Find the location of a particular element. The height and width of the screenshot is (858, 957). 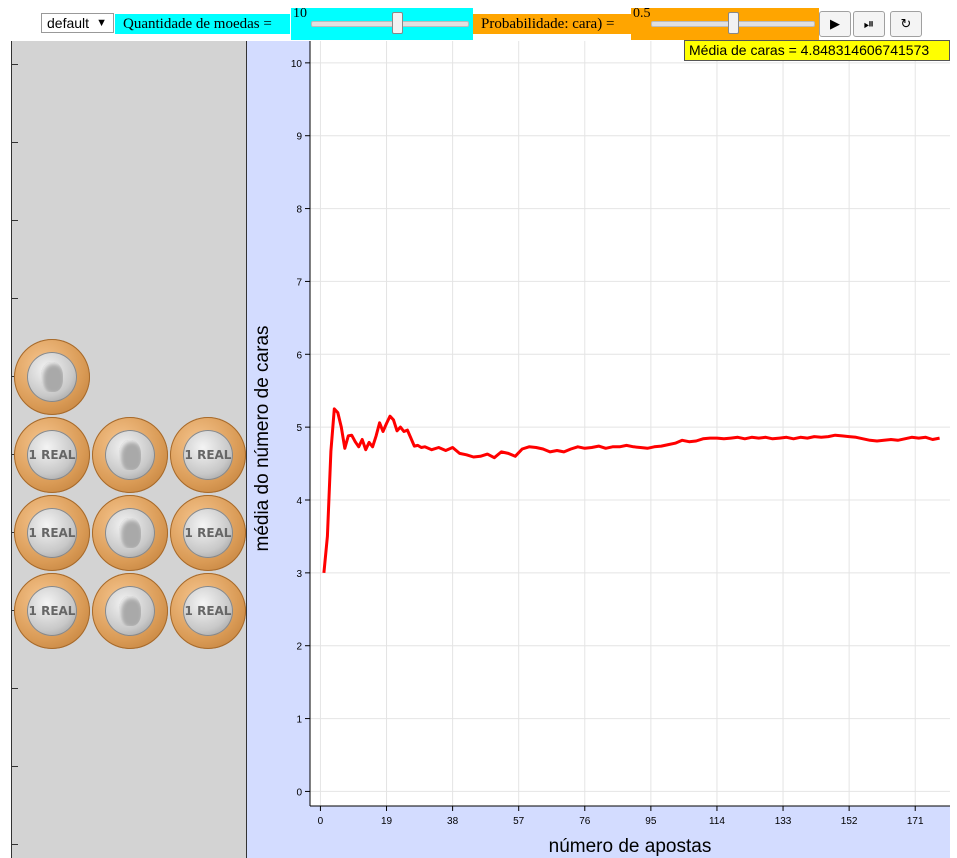

x-axis-label: número de apostas is located at coordinates (630, 846).